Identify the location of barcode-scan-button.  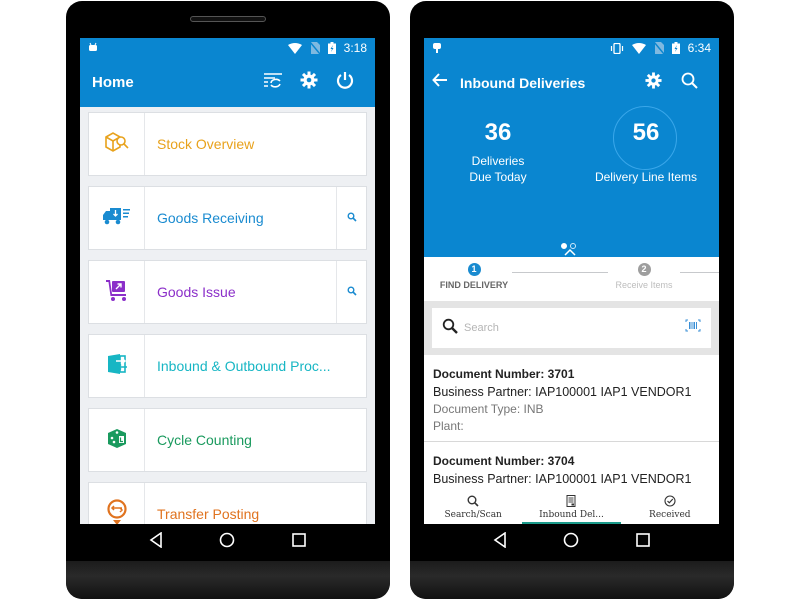
(693, 328).